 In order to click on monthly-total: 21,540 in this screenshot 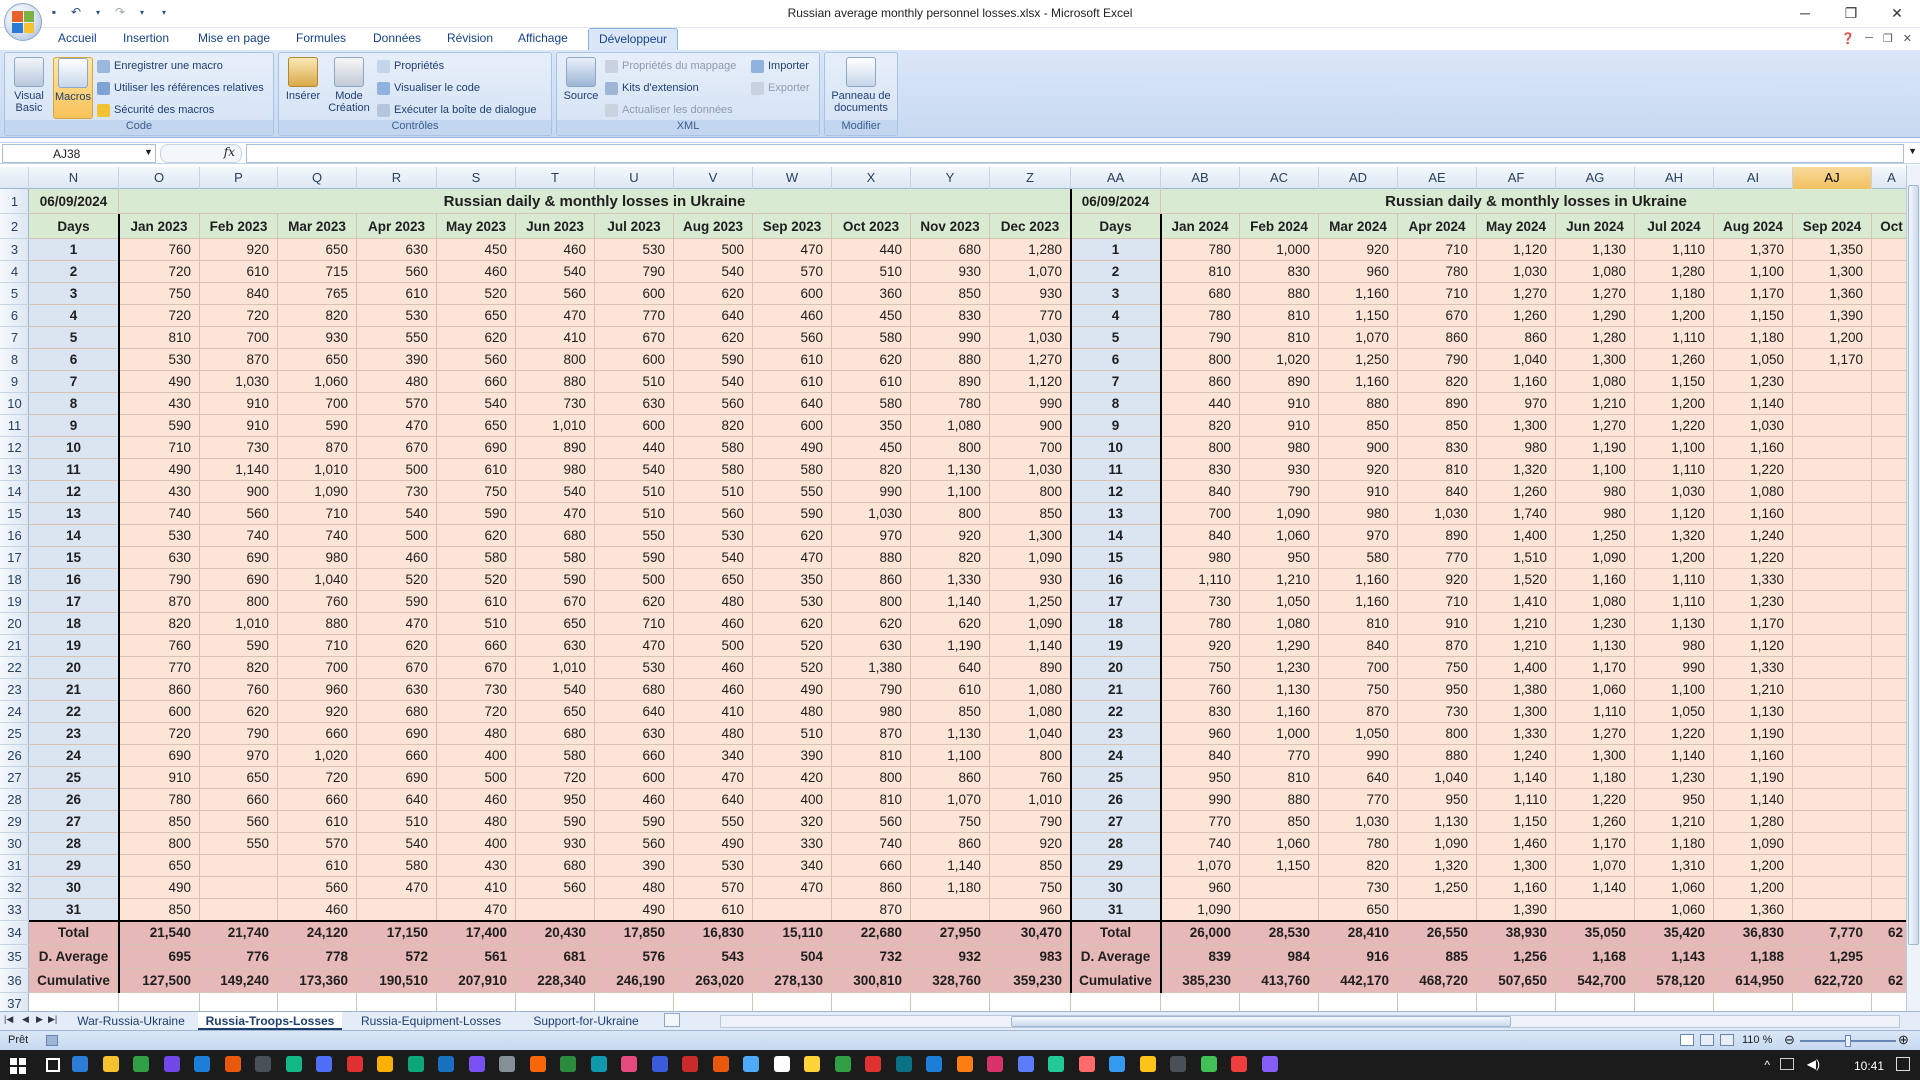, I will do `click(159, 933)`.